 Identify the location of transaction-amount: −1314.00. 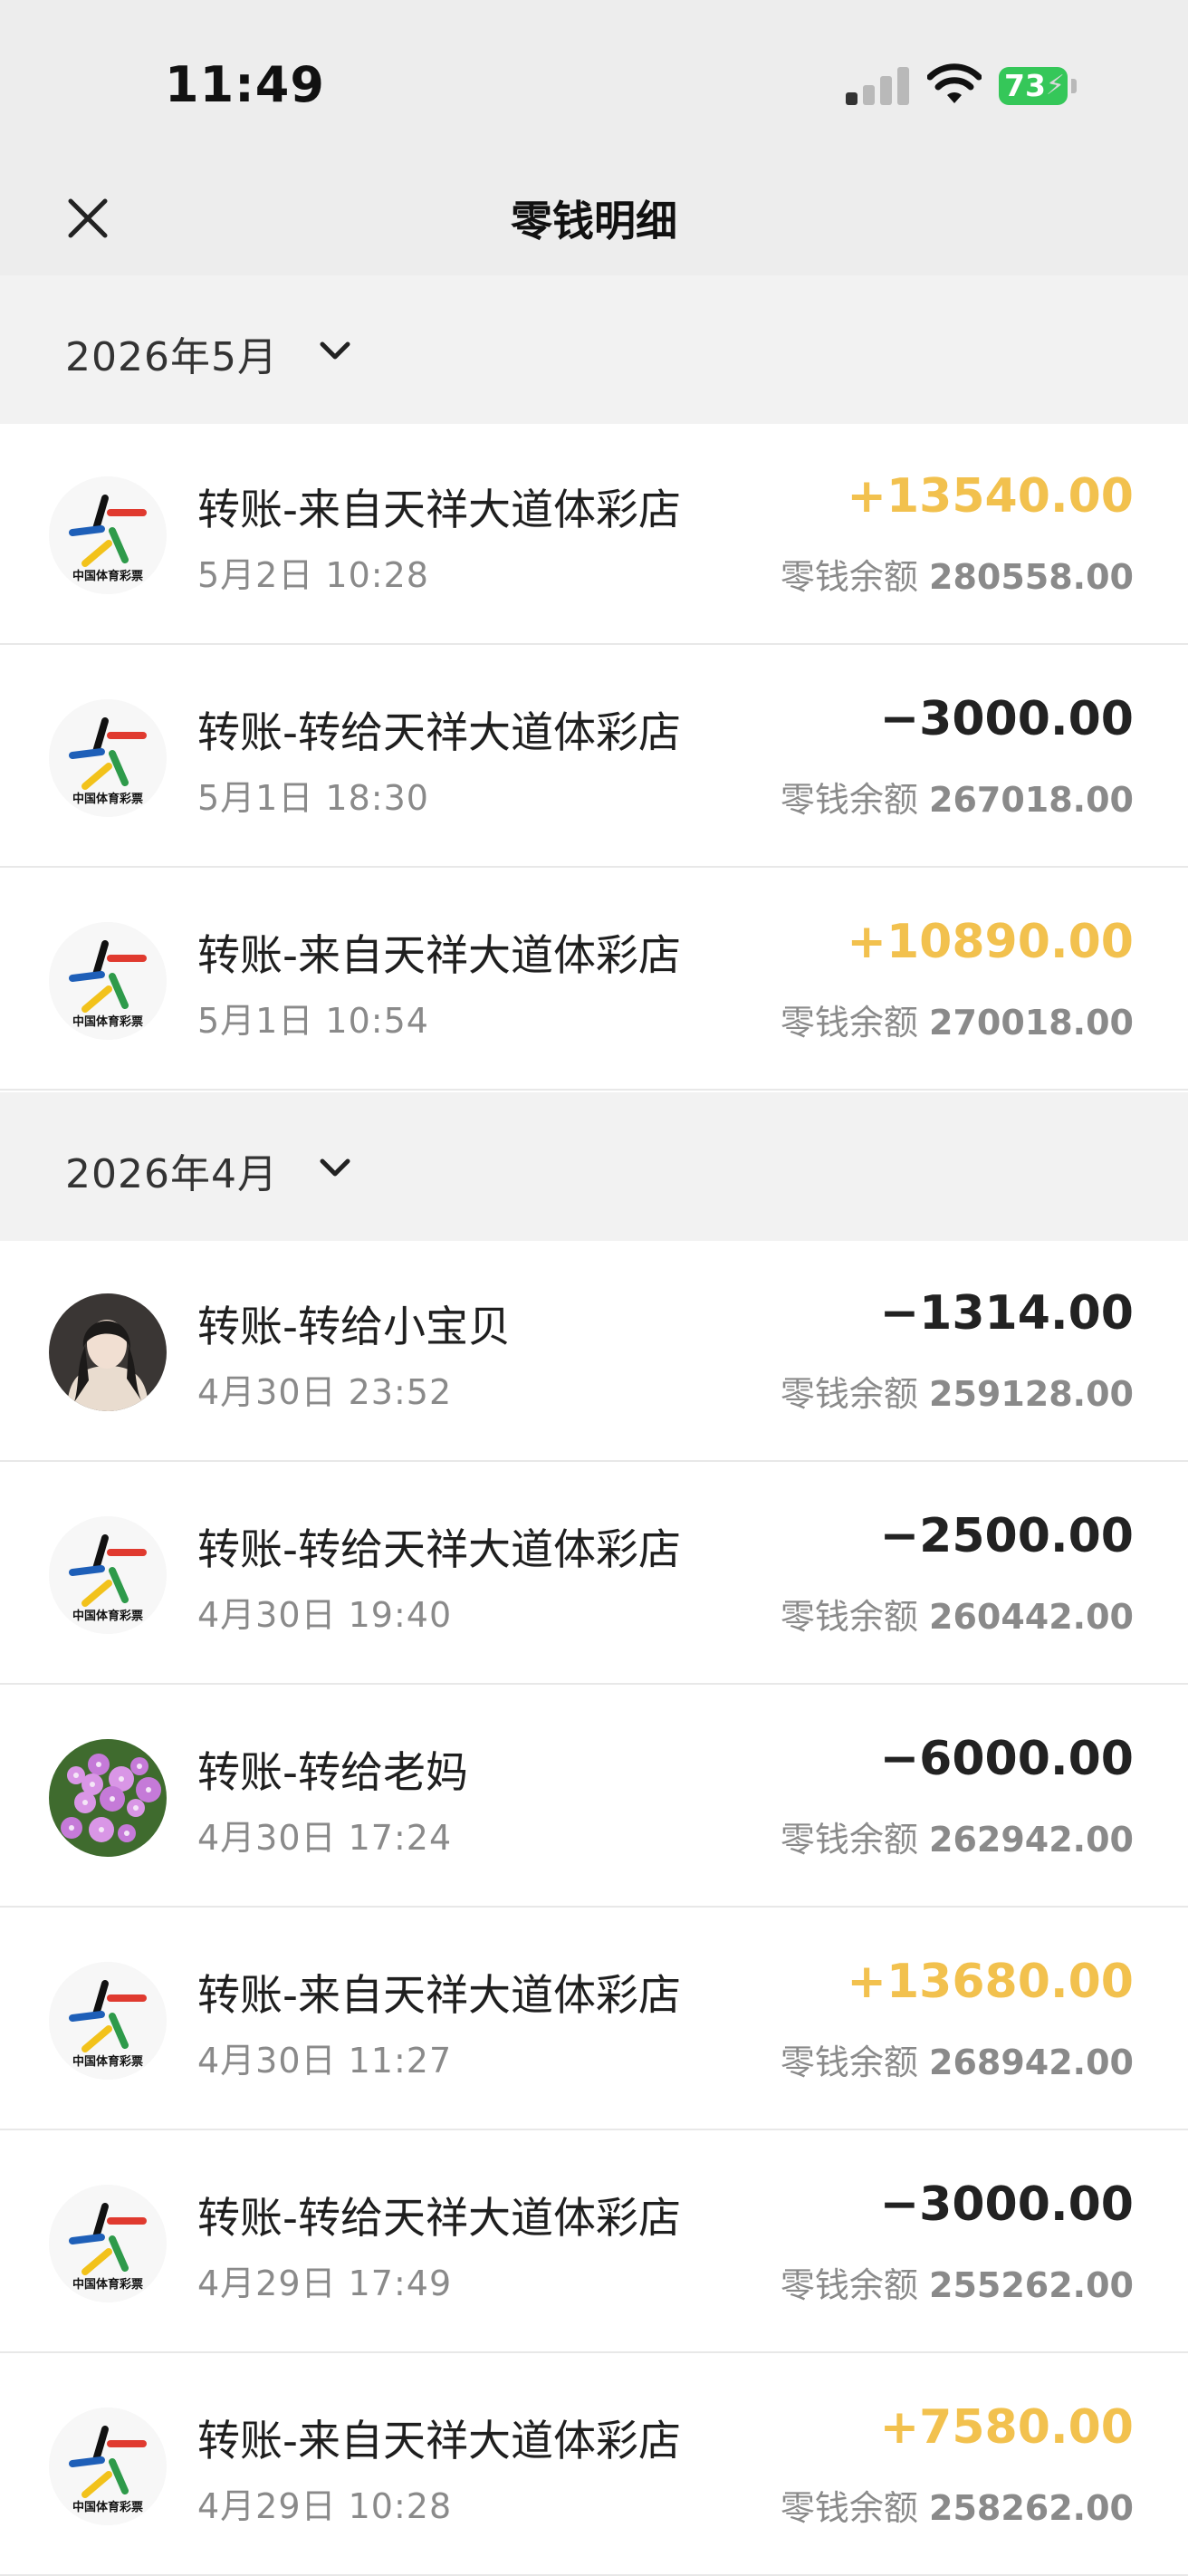
(1007, 1313).